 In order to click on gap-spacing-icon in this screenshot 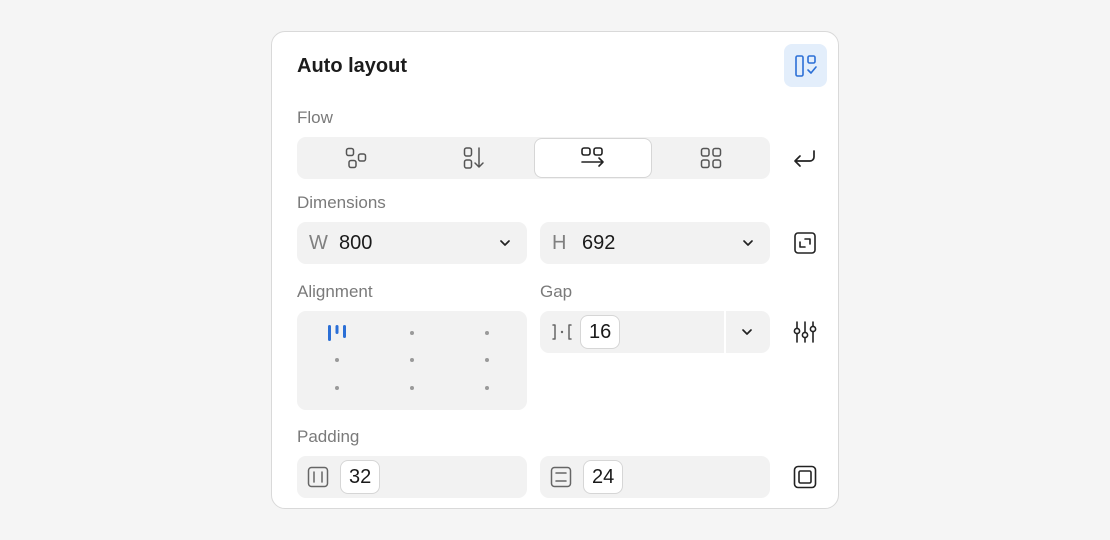, I will do `click(562, 332)`.